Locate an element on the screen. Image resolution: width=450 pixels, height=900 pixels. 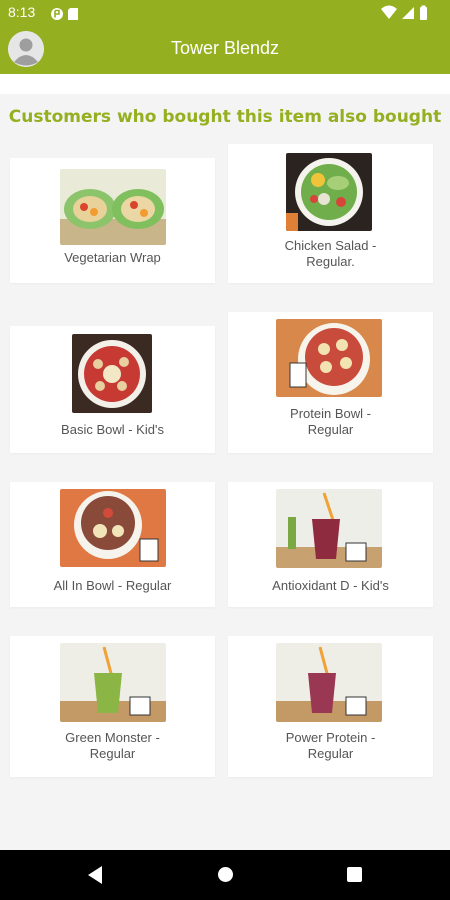
app-bar: Tower Blendz is located at coordinates (225, 49).